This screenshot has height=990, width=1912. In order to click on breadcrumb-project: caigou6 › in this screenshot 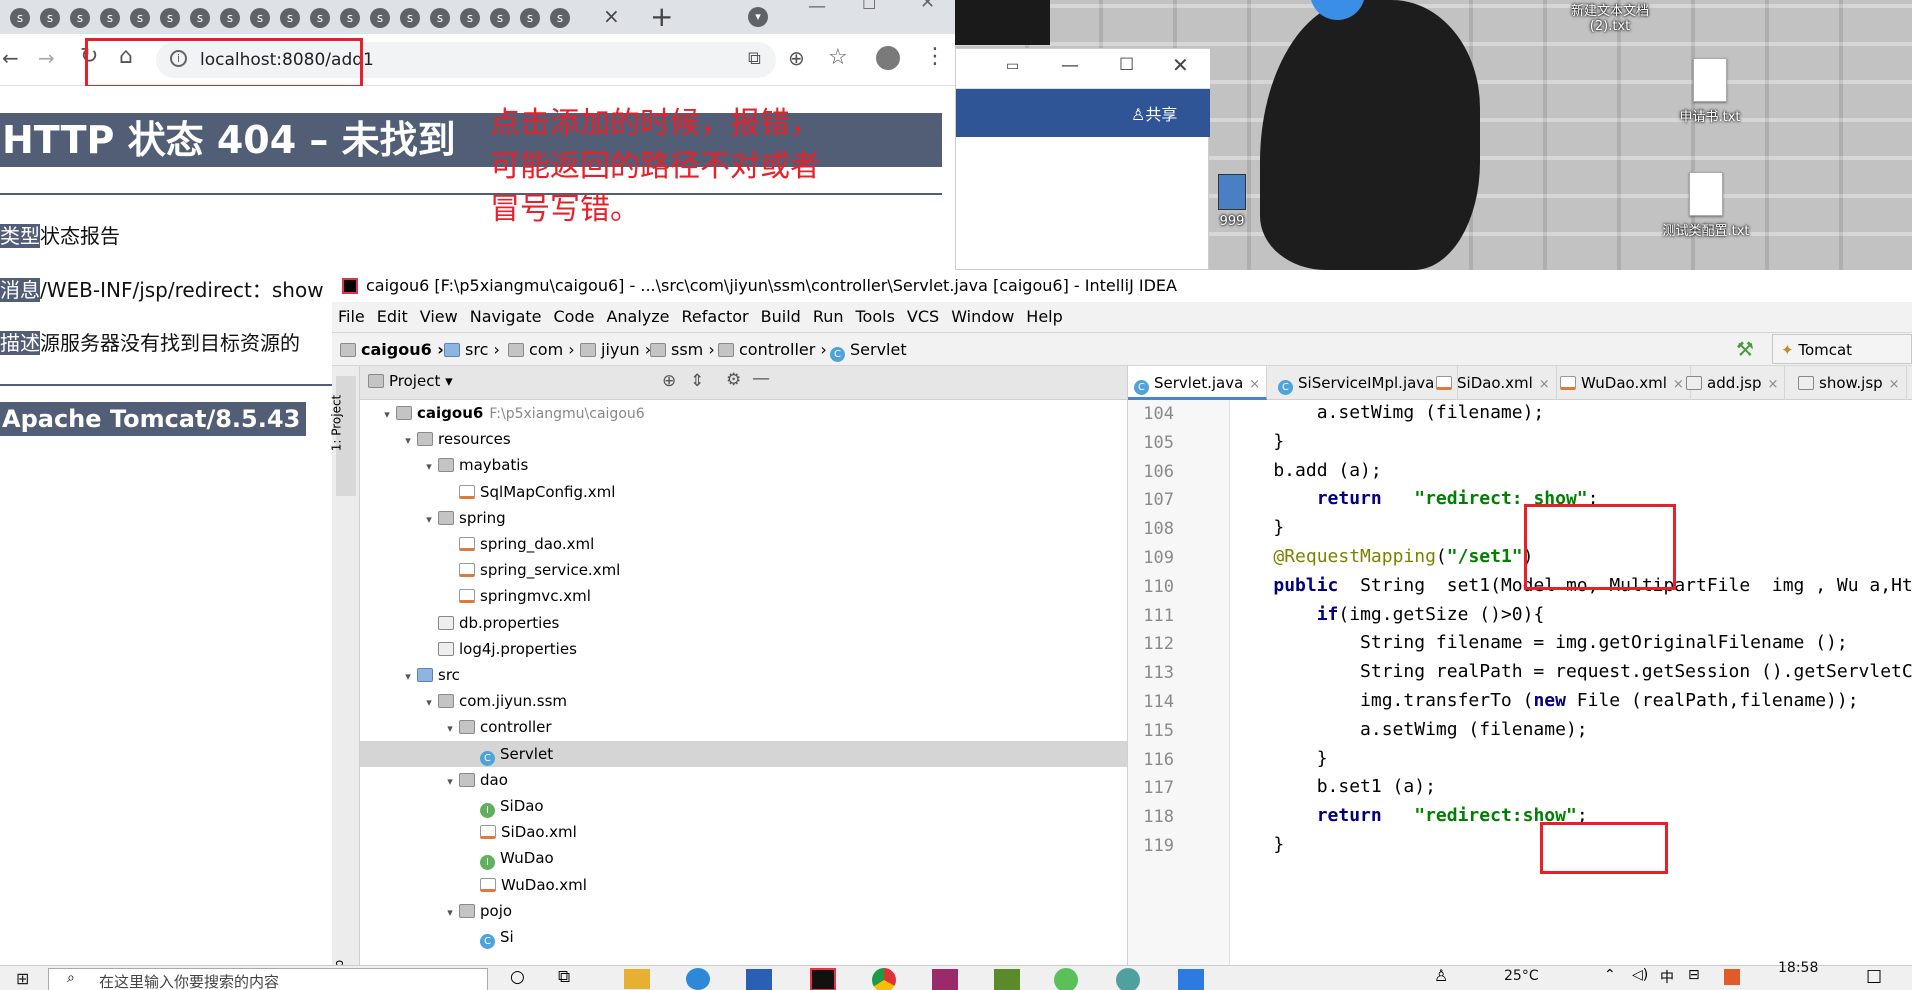, I will do `click(392, 350)`.